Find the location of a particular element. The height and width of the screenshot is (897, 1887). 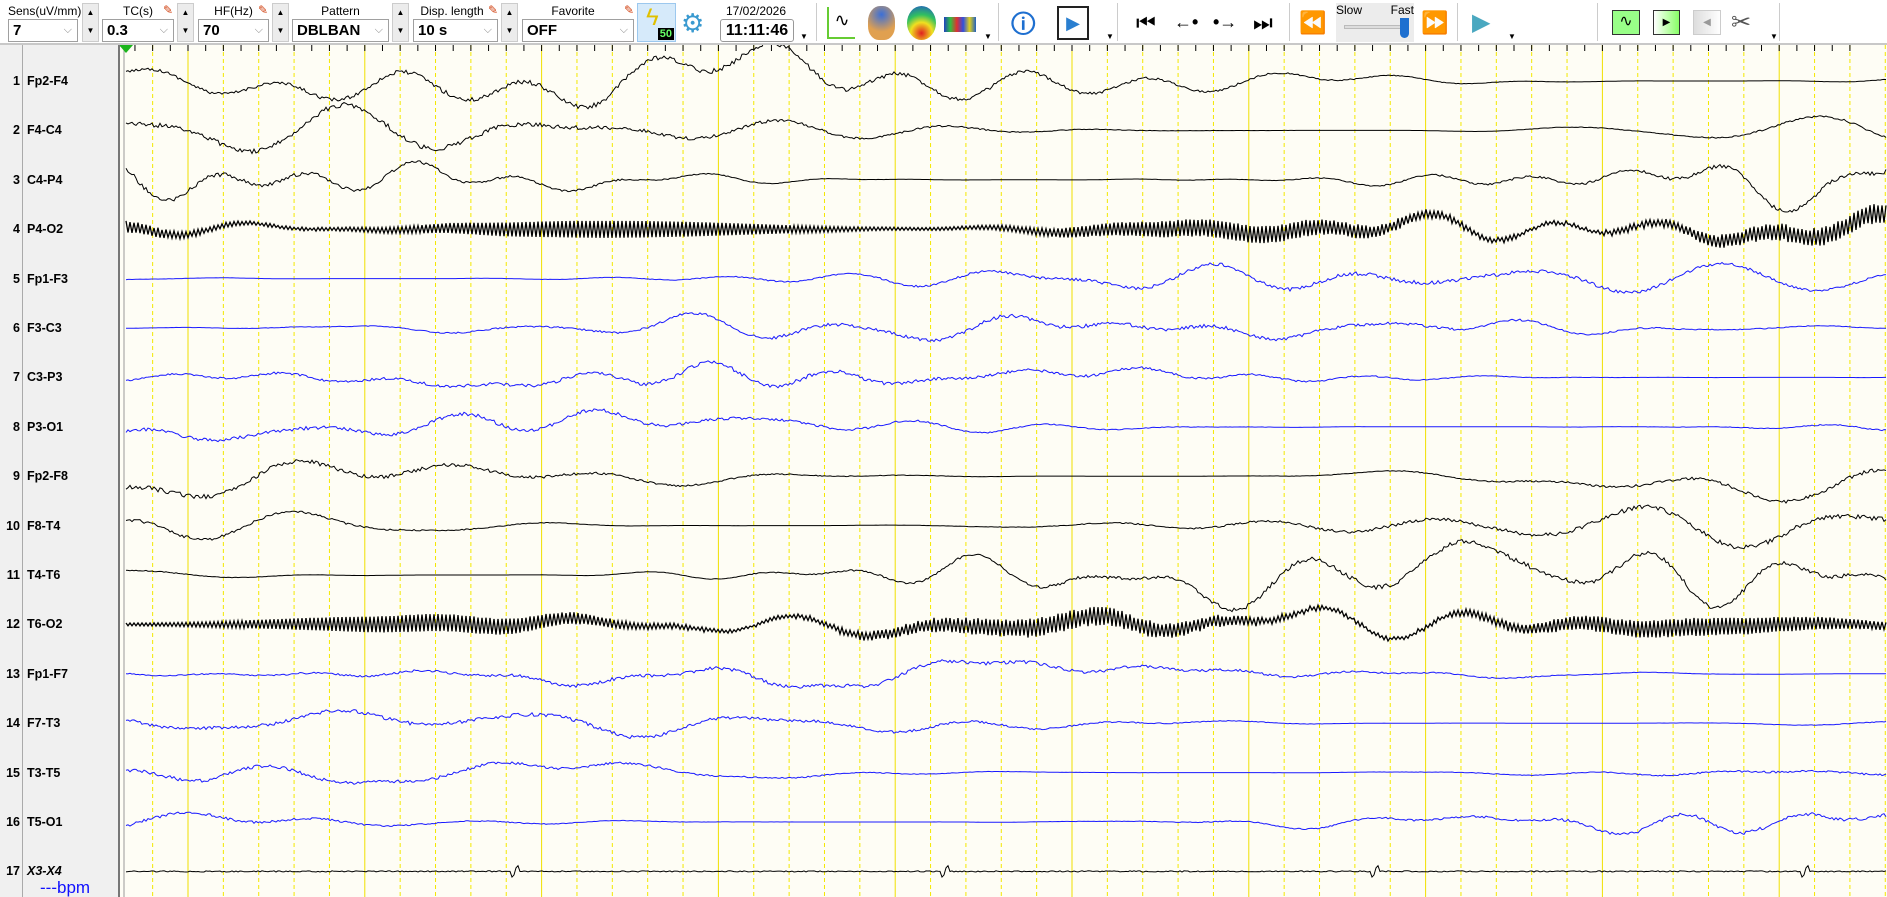

brain-map-icon is located at coordinates (921, 23).